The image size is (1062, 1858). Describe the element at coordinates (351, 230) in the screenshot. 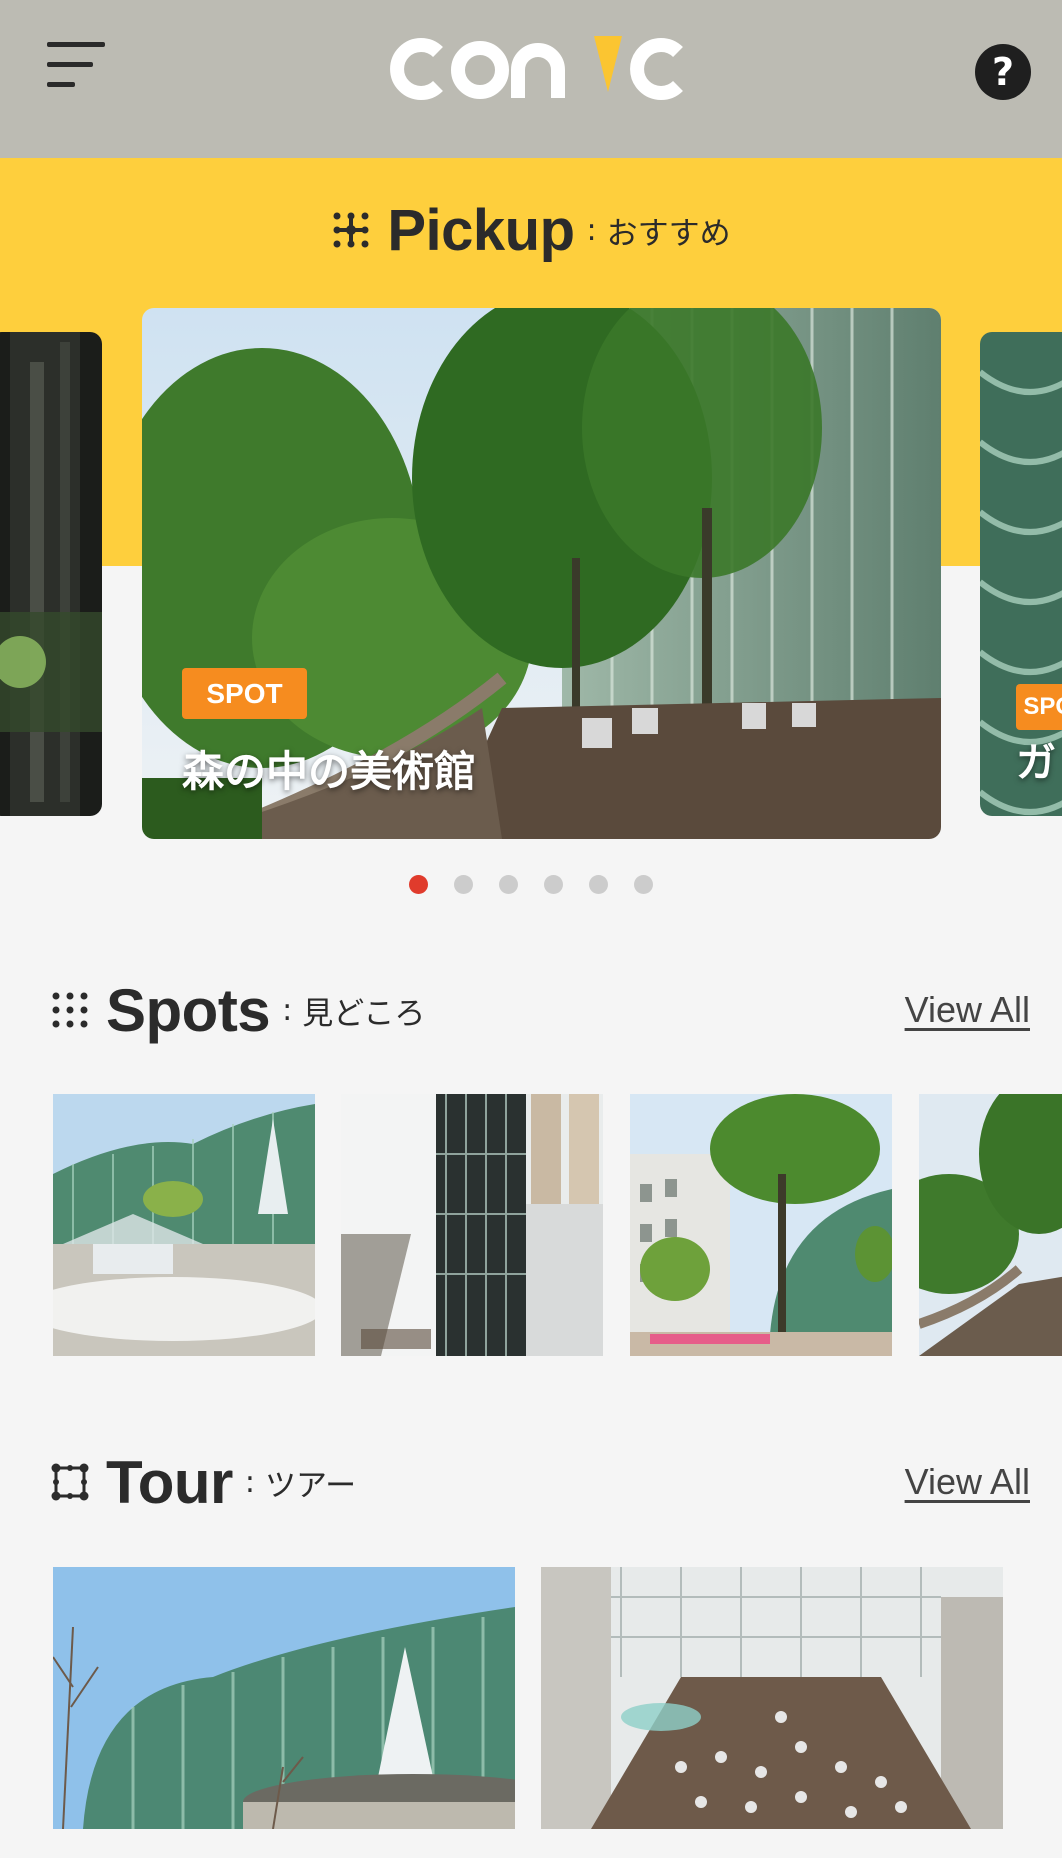

I see `dots-cross-icon` at that location.